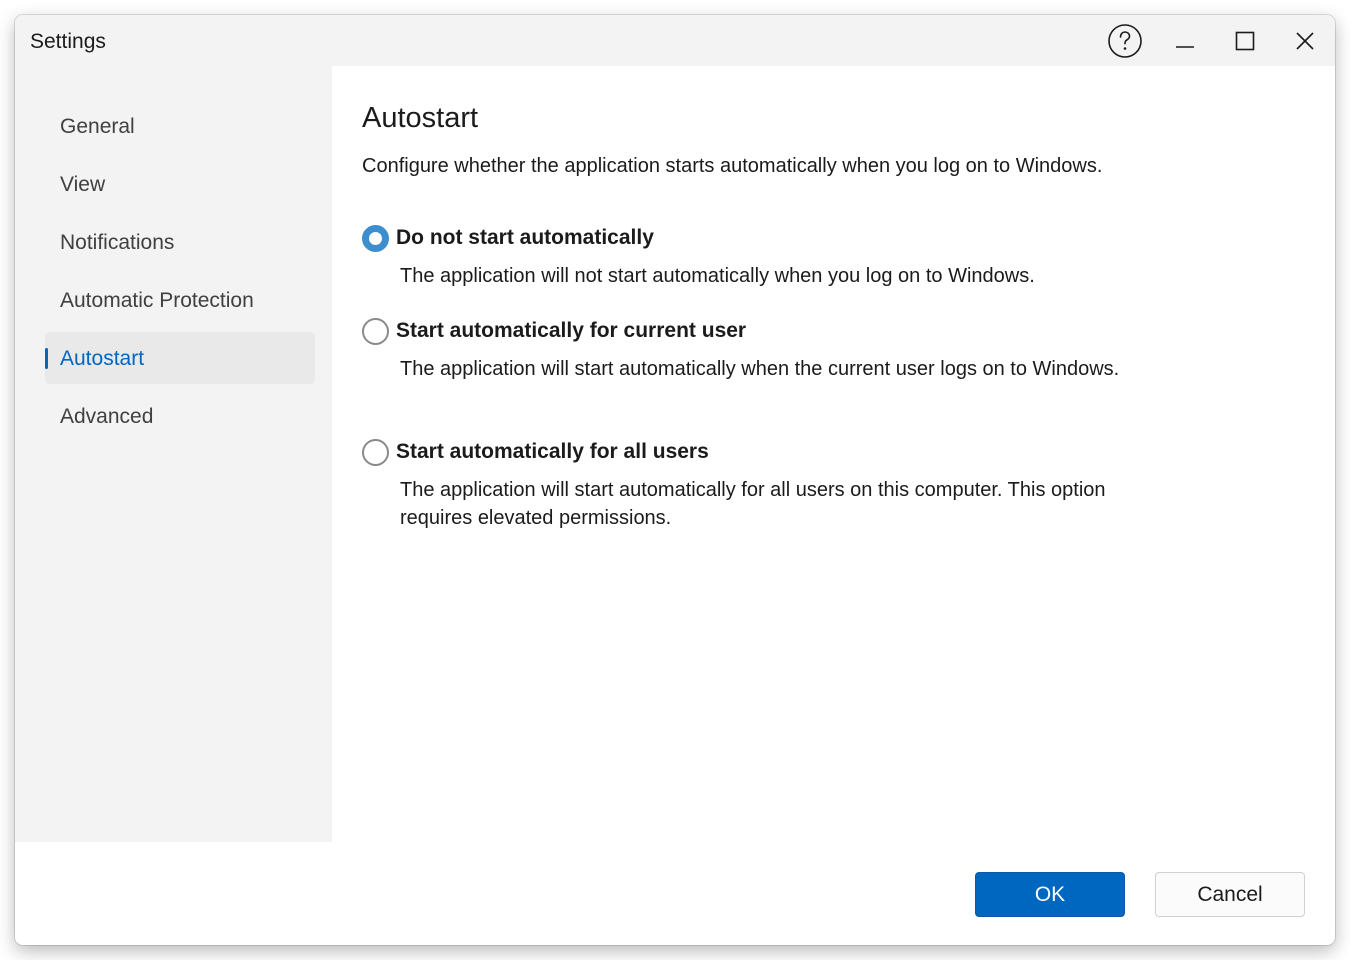  Describe the element at coordinates (525, 237) in the screenshot. I see `radio-label: Do not start automatically` at that location.